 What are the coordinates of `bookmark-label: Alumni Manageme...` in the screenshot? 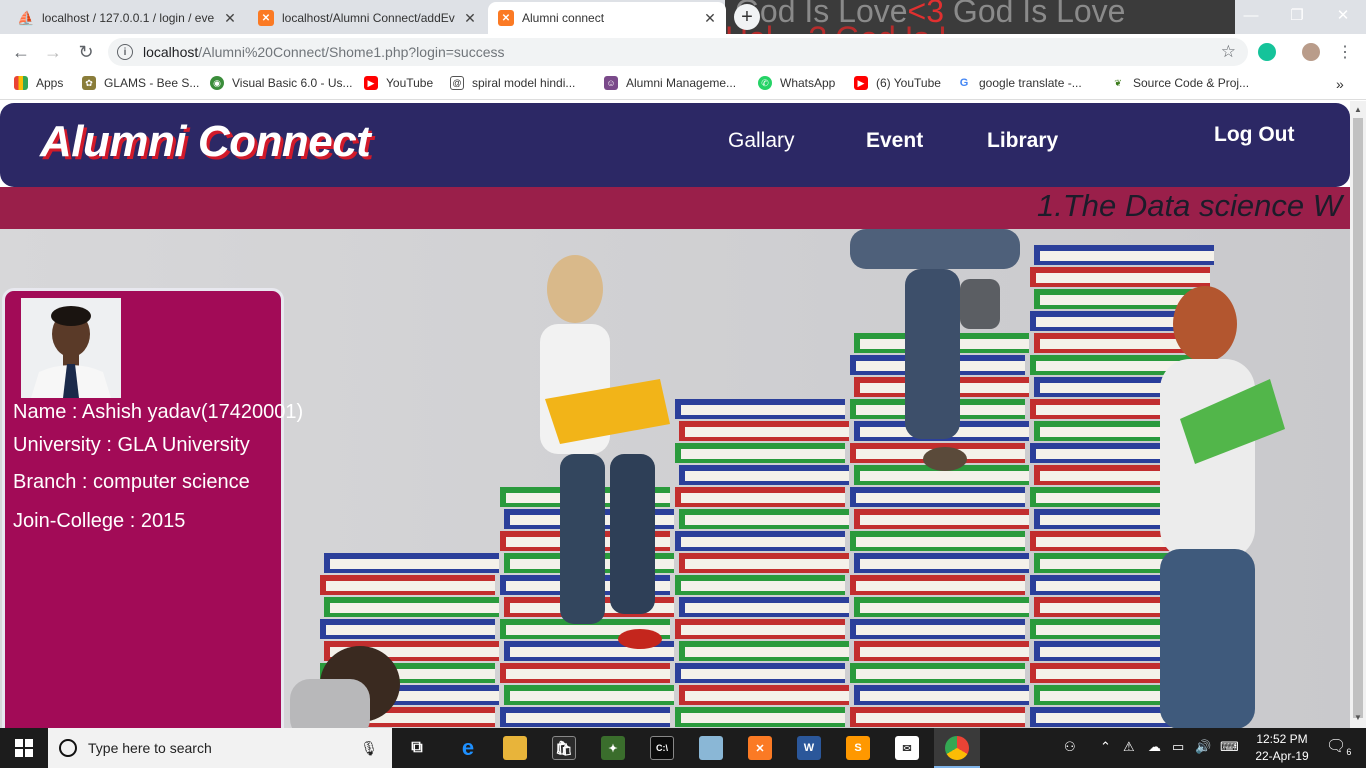 It's located at (681, 83).